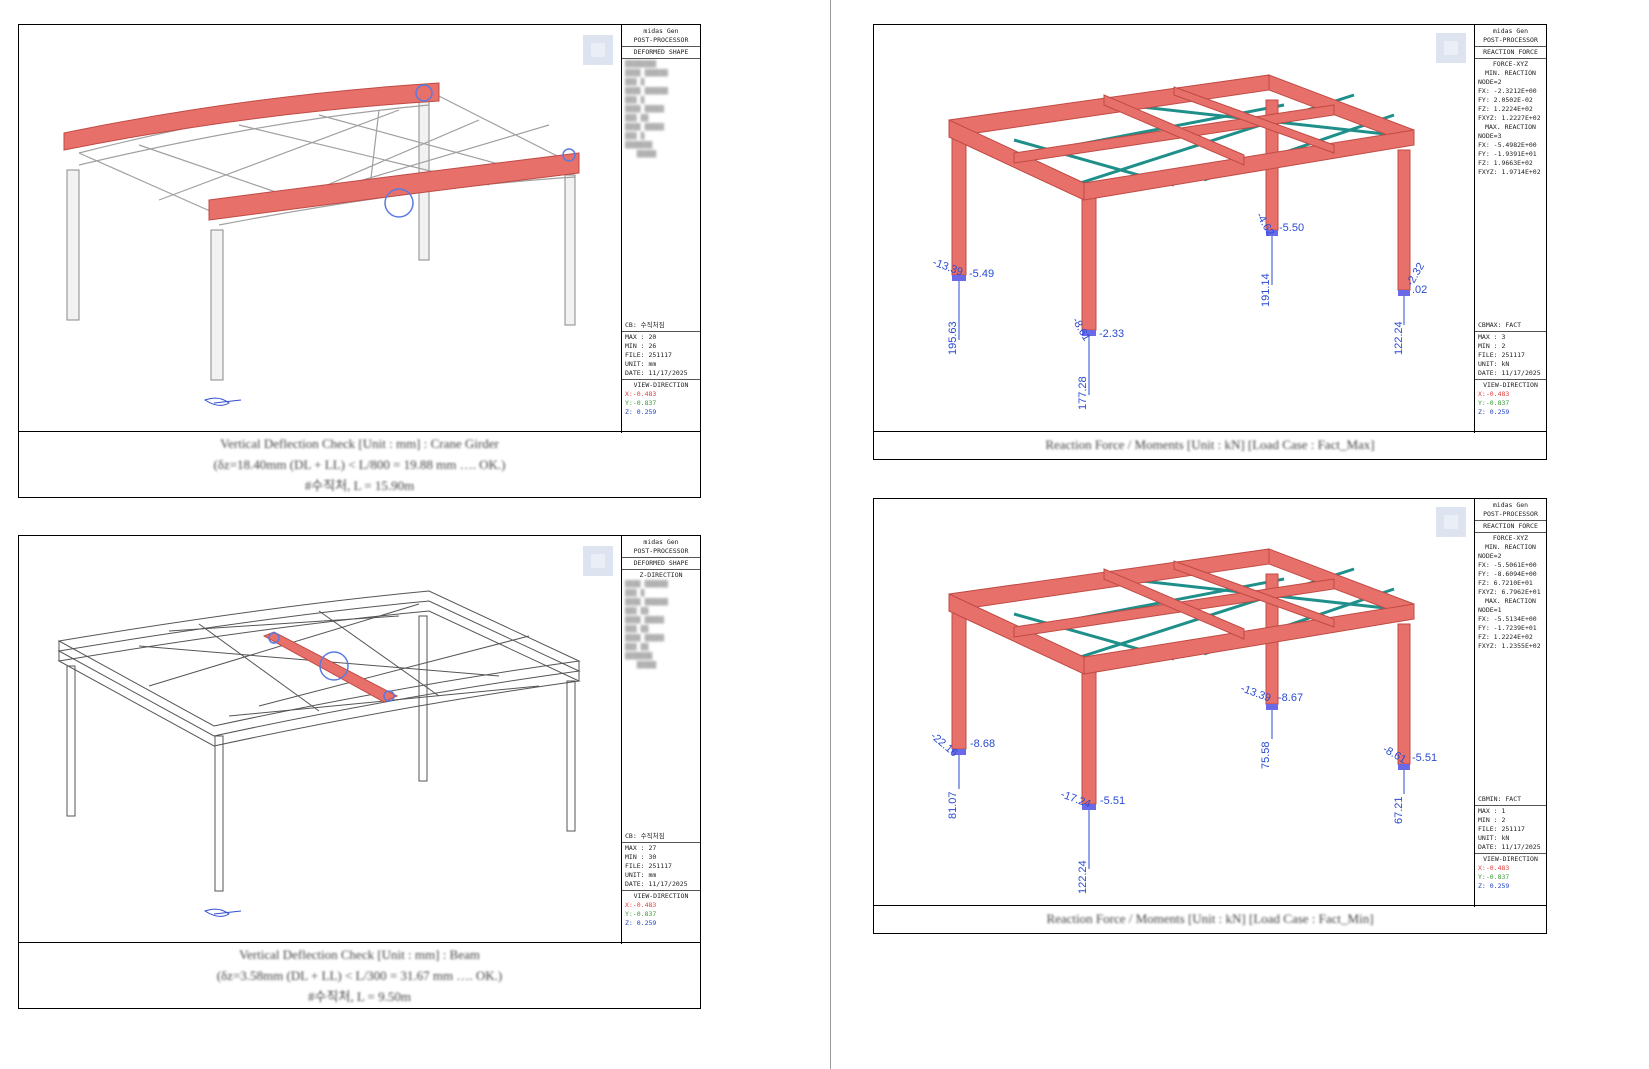 This screenshot has height=1069, width=1649. What do you see at coordinates (1507, 91) in the screenshot?
I see `min-fx: FX: -2.3212E+00` at bounding box center [1507, 91].